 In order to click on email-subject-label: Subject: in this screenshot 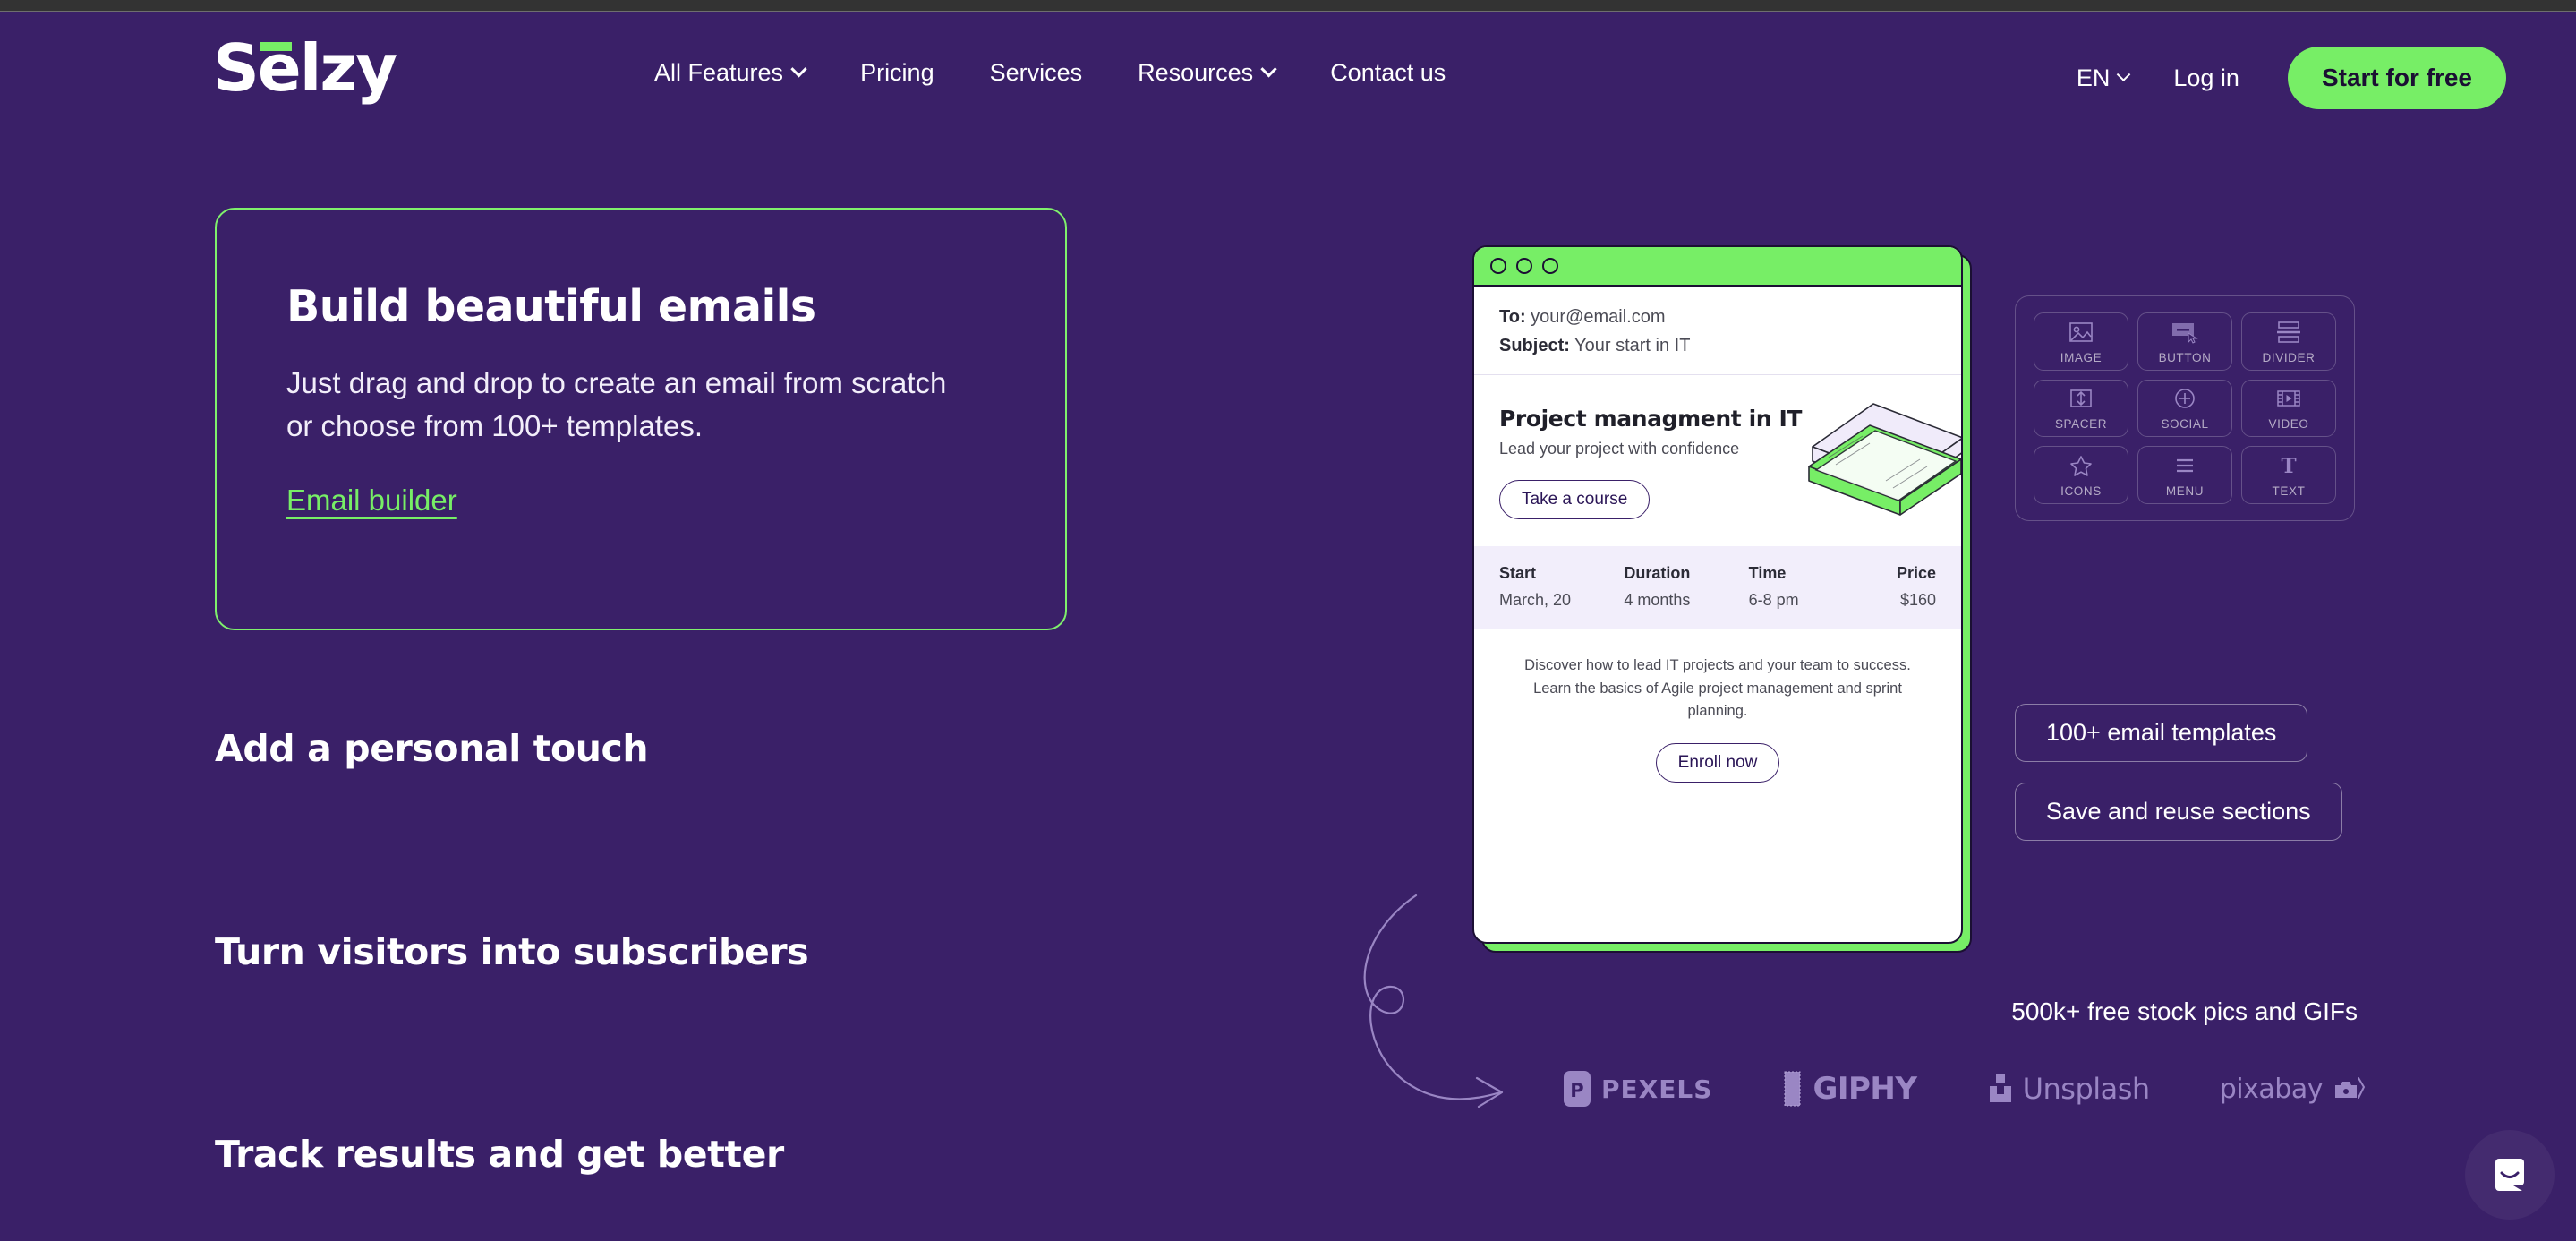, I will do `click(1534, 345)`.